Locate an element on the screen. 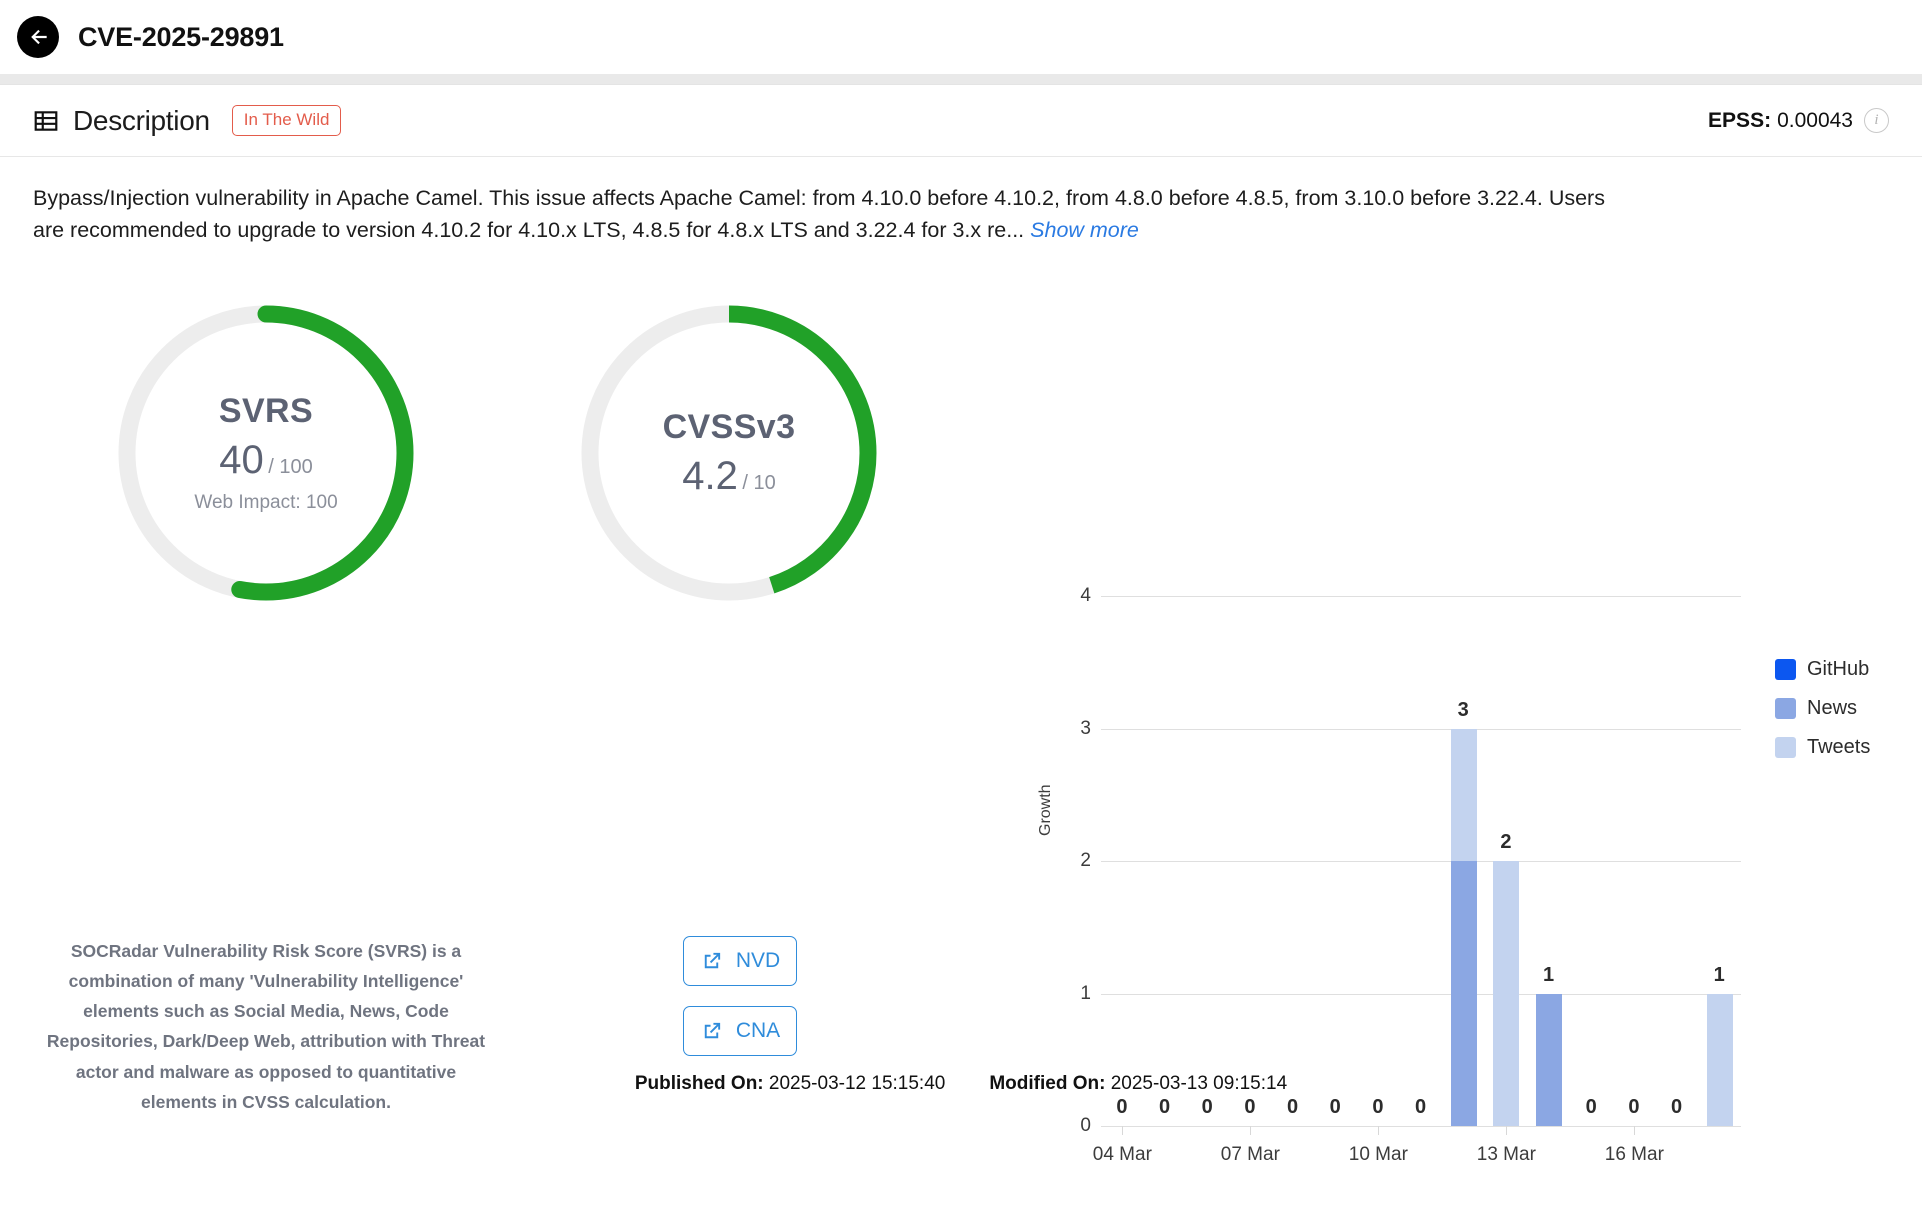  top-bar: CVE-2025-29891 is located at coordinates (961, 37).